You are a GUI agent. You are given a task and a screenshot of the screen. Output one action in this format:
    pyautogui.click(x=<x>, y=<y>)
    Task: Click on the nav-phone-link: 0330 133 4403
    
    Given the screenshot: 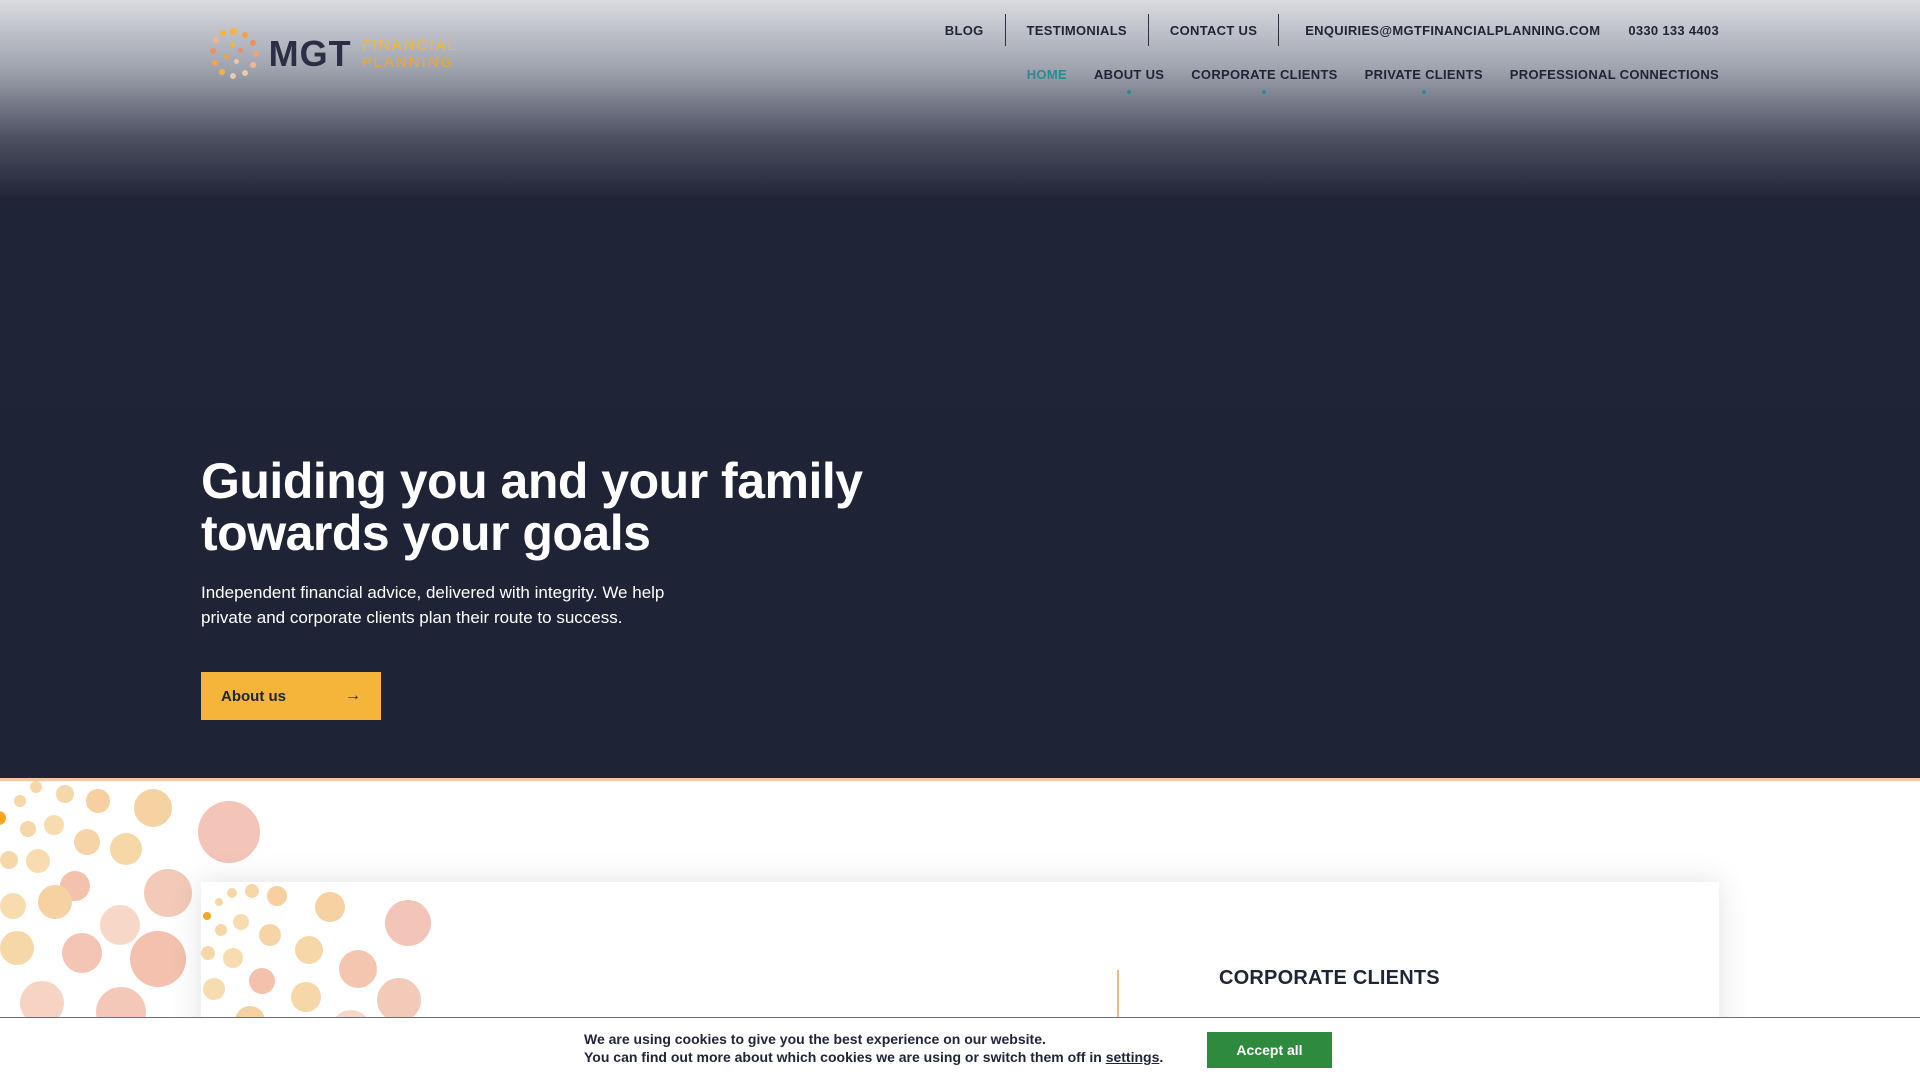 What is the action you would take?
    pyautogui.click(x=1666, y=30)
    